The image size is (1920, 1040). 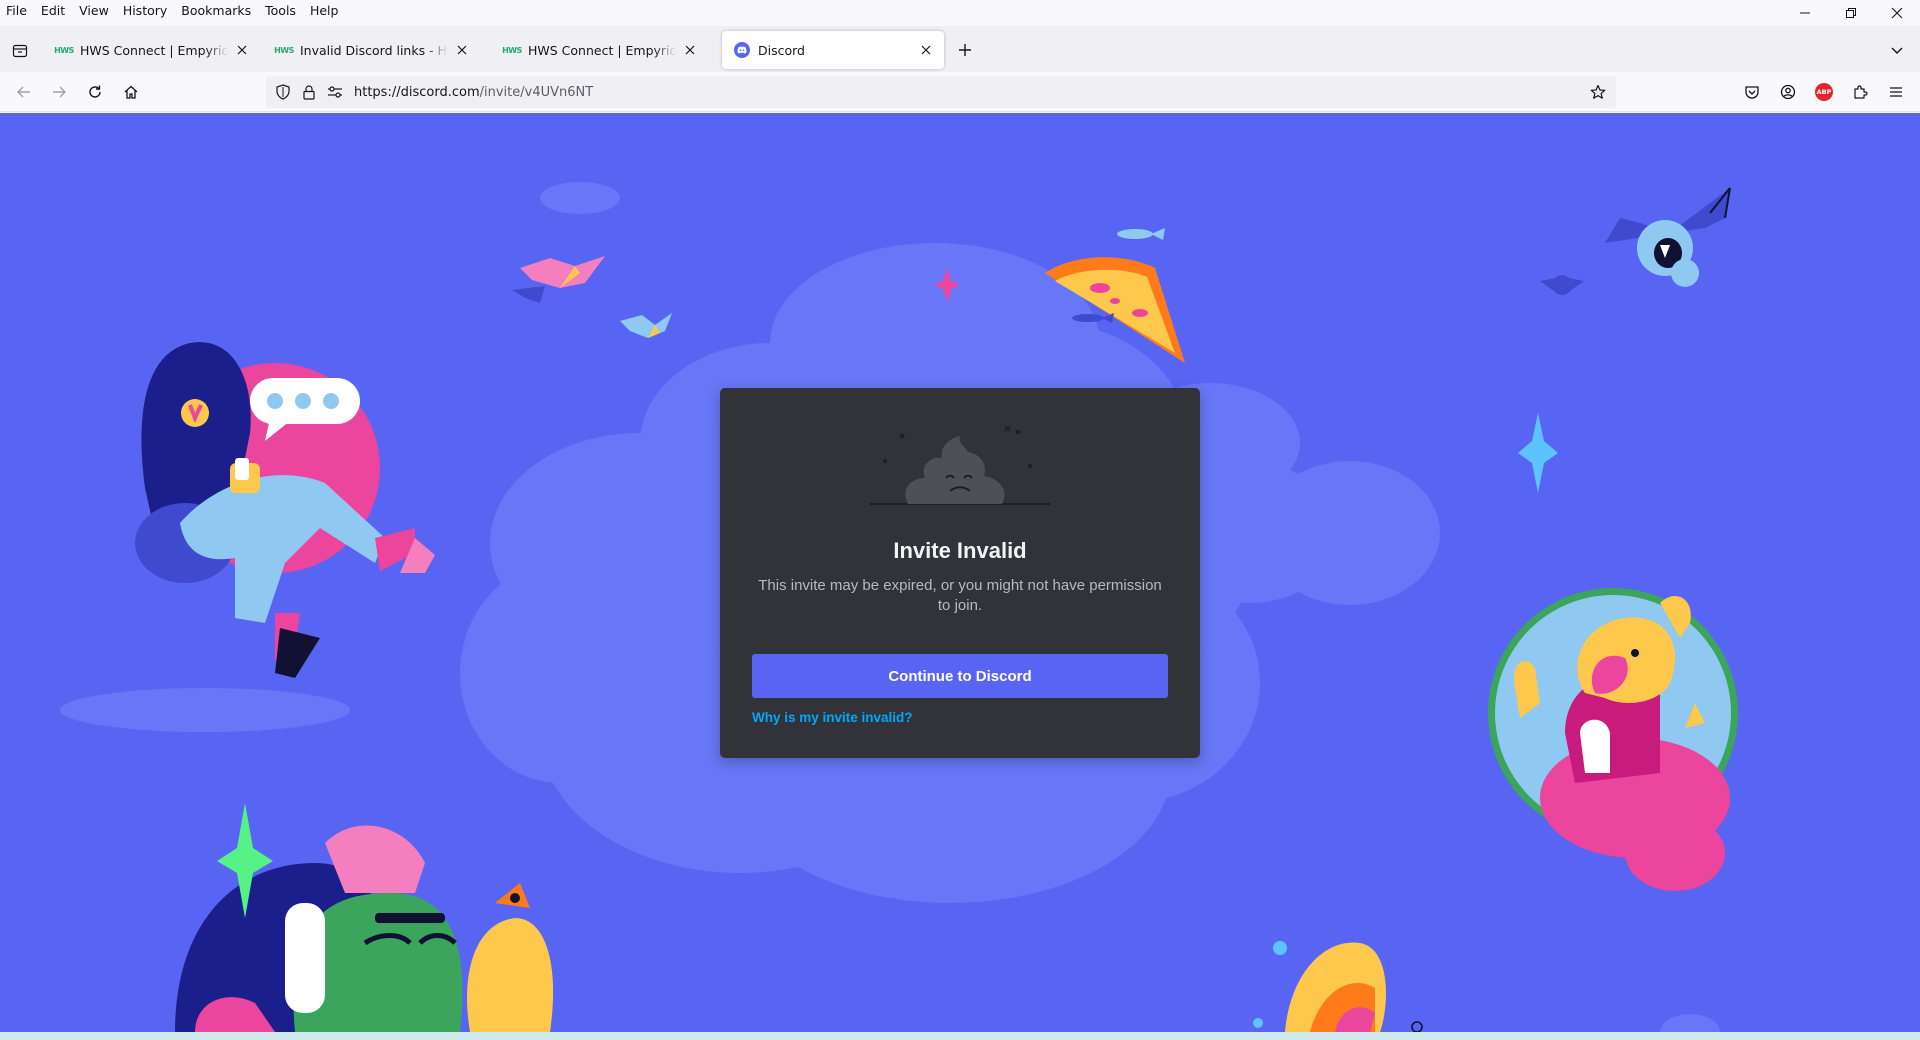 I want to click on home-icon, so click(x=131, y=92).